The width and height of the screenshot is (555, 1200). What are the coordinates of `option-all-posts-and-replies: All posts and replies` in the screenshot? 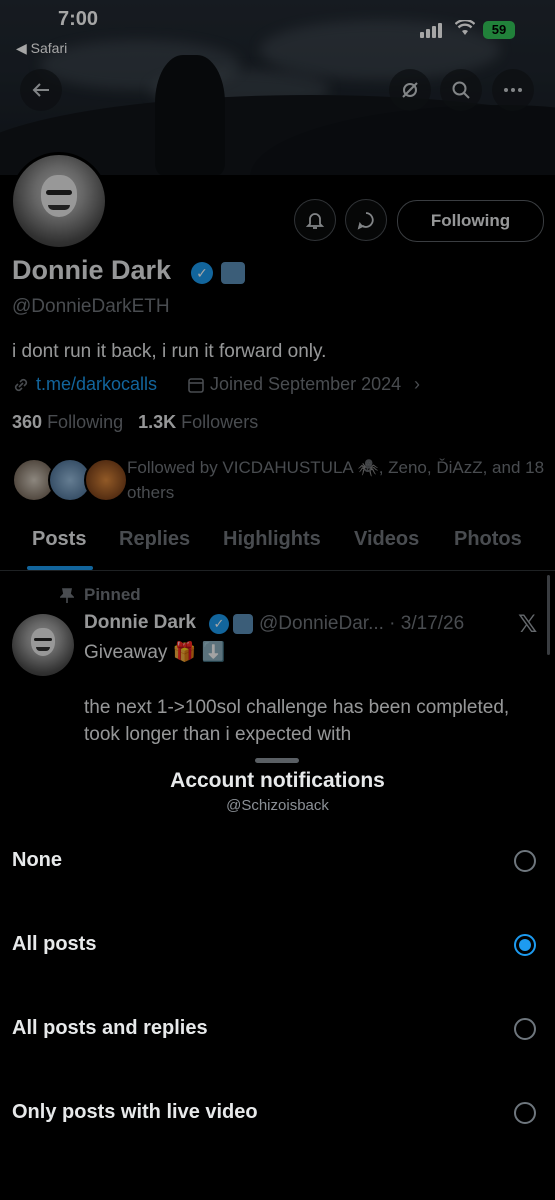 It's located at (277, 1030).